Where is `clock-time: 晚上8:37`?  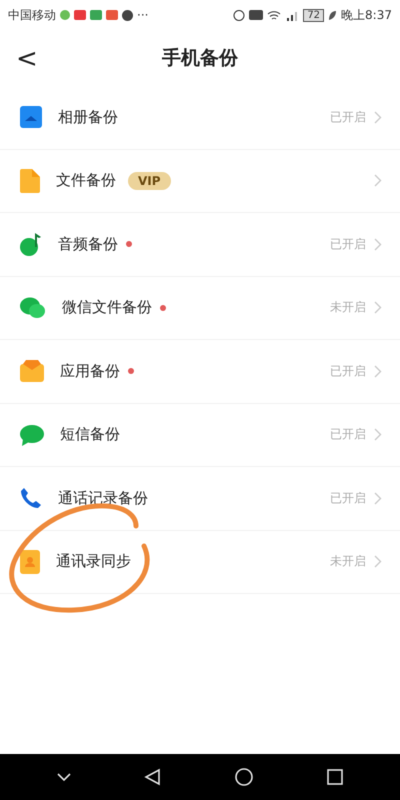 clock-time: 晚上8:37 is located at coordinates (366, 15).